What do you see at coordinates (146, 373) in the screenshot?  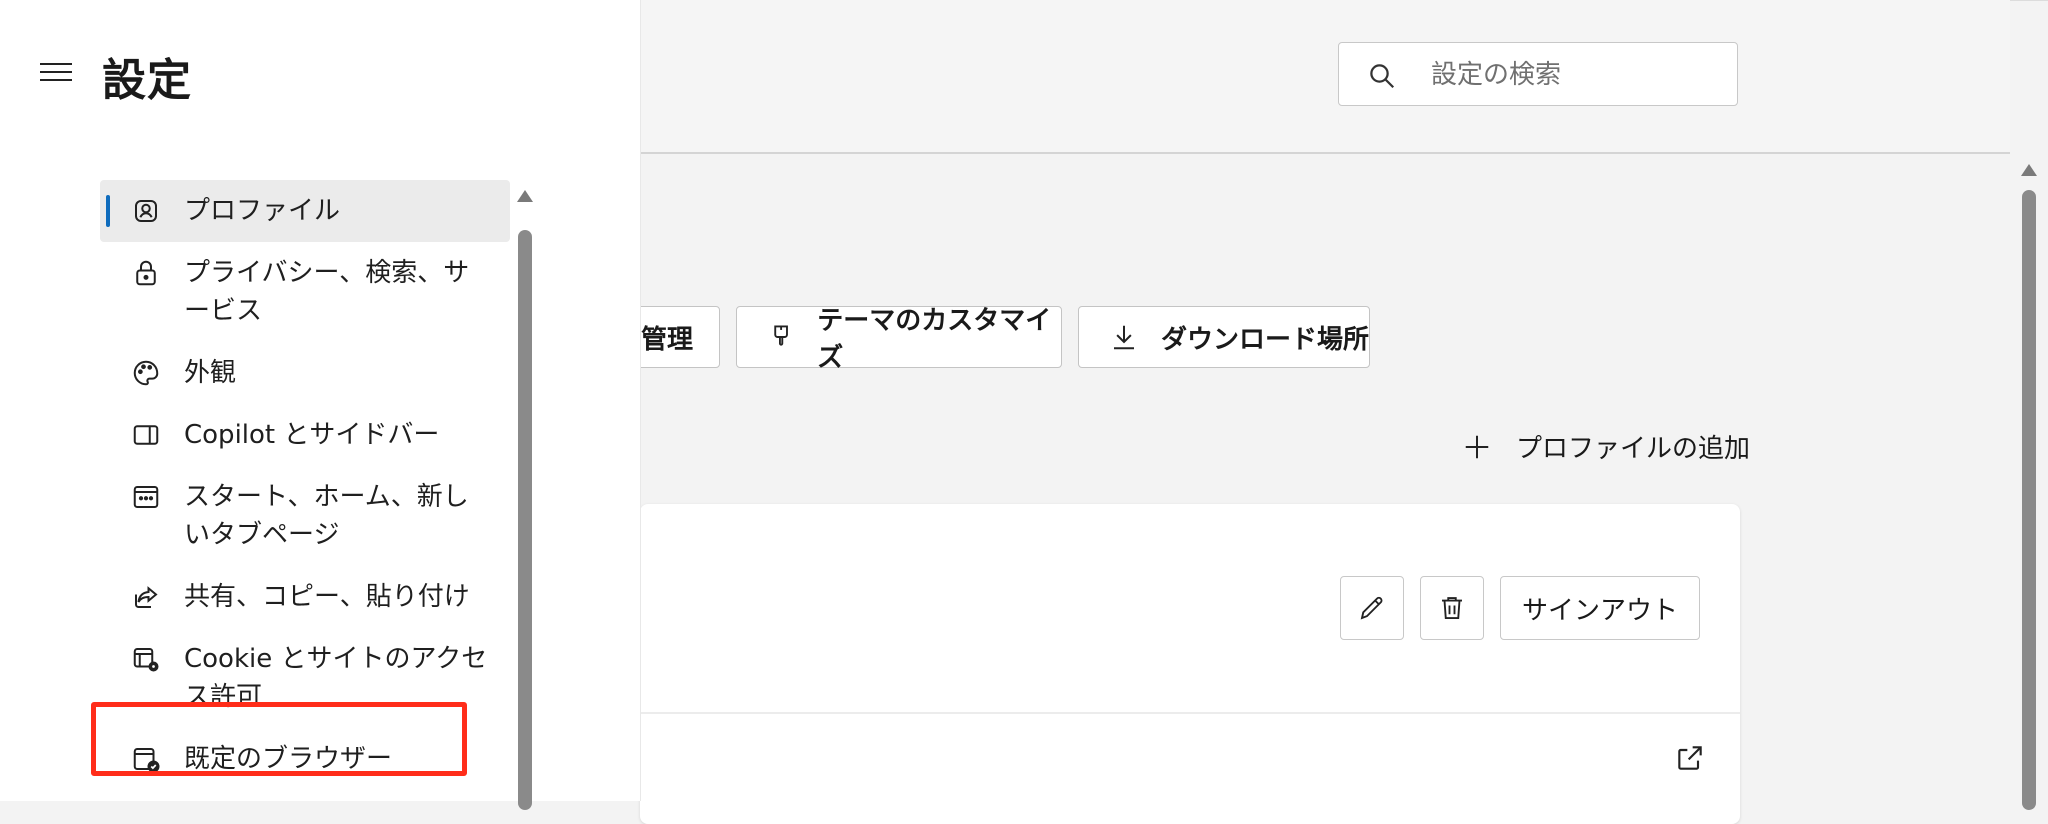 I see `palette-icon` at bounding box center [146, 373].